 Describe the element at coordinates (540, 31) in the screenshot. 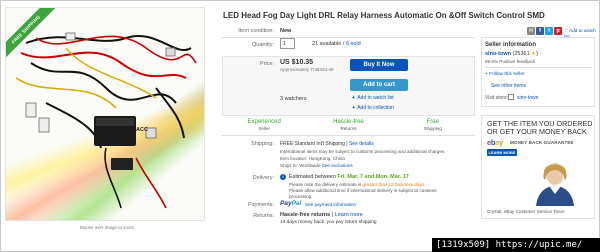

I see `facebook-icon: f` at that location.